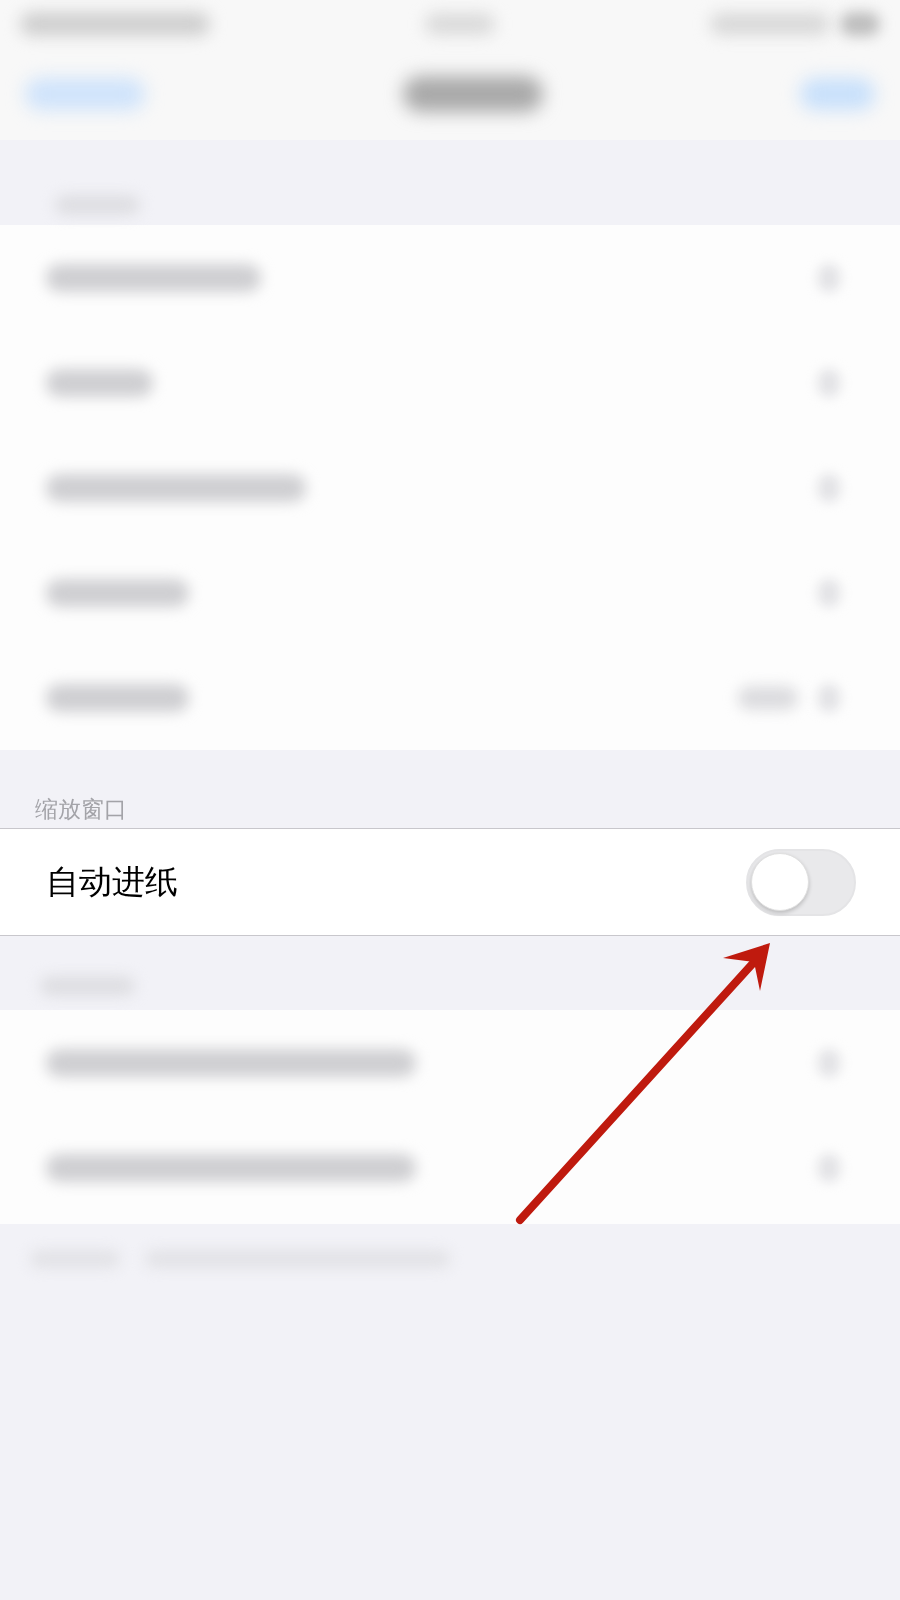 The image size is (900, 1600). I want to click on setting-label: 自动进纸, so click(112, 882).